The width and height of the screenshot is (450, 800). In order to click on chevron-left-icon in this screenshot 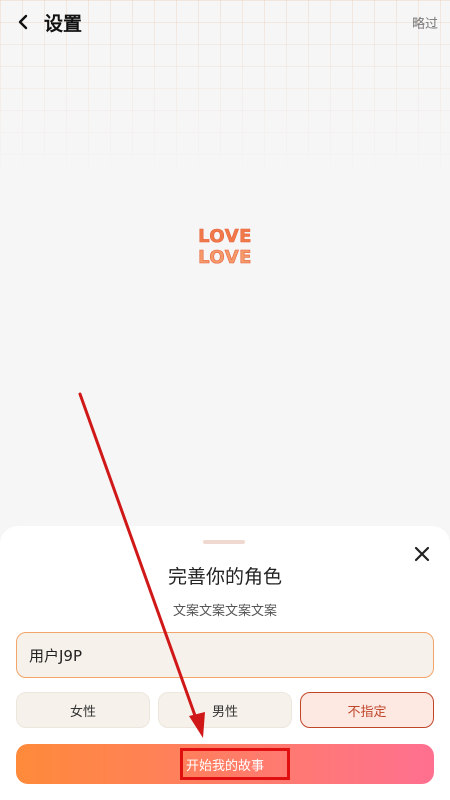, I will do `click(23, 22)`.